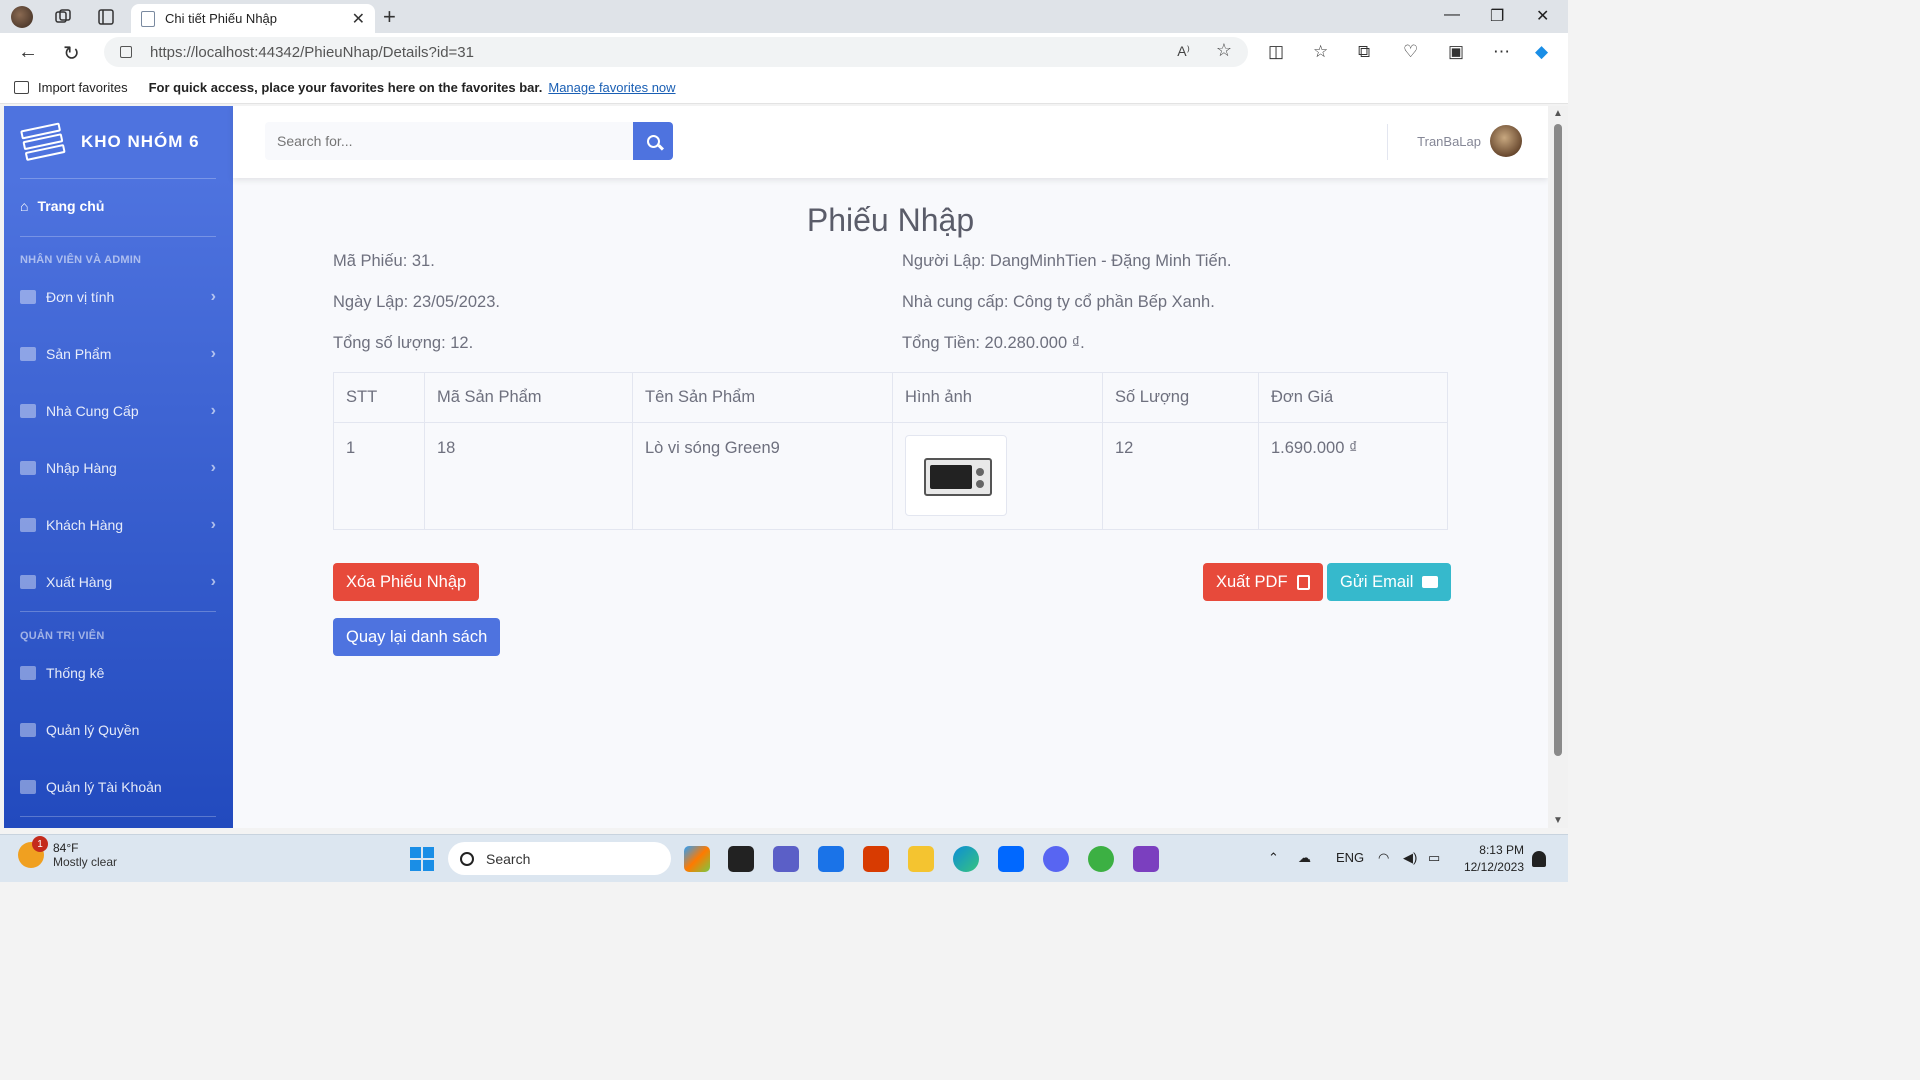 The height and width of the screenshot is (1080, 1920). What do you see at coordinates (1224, 50) in the screenshot?
I see `favorite-star-icon: ☆` at bounding box center [1224, 50].